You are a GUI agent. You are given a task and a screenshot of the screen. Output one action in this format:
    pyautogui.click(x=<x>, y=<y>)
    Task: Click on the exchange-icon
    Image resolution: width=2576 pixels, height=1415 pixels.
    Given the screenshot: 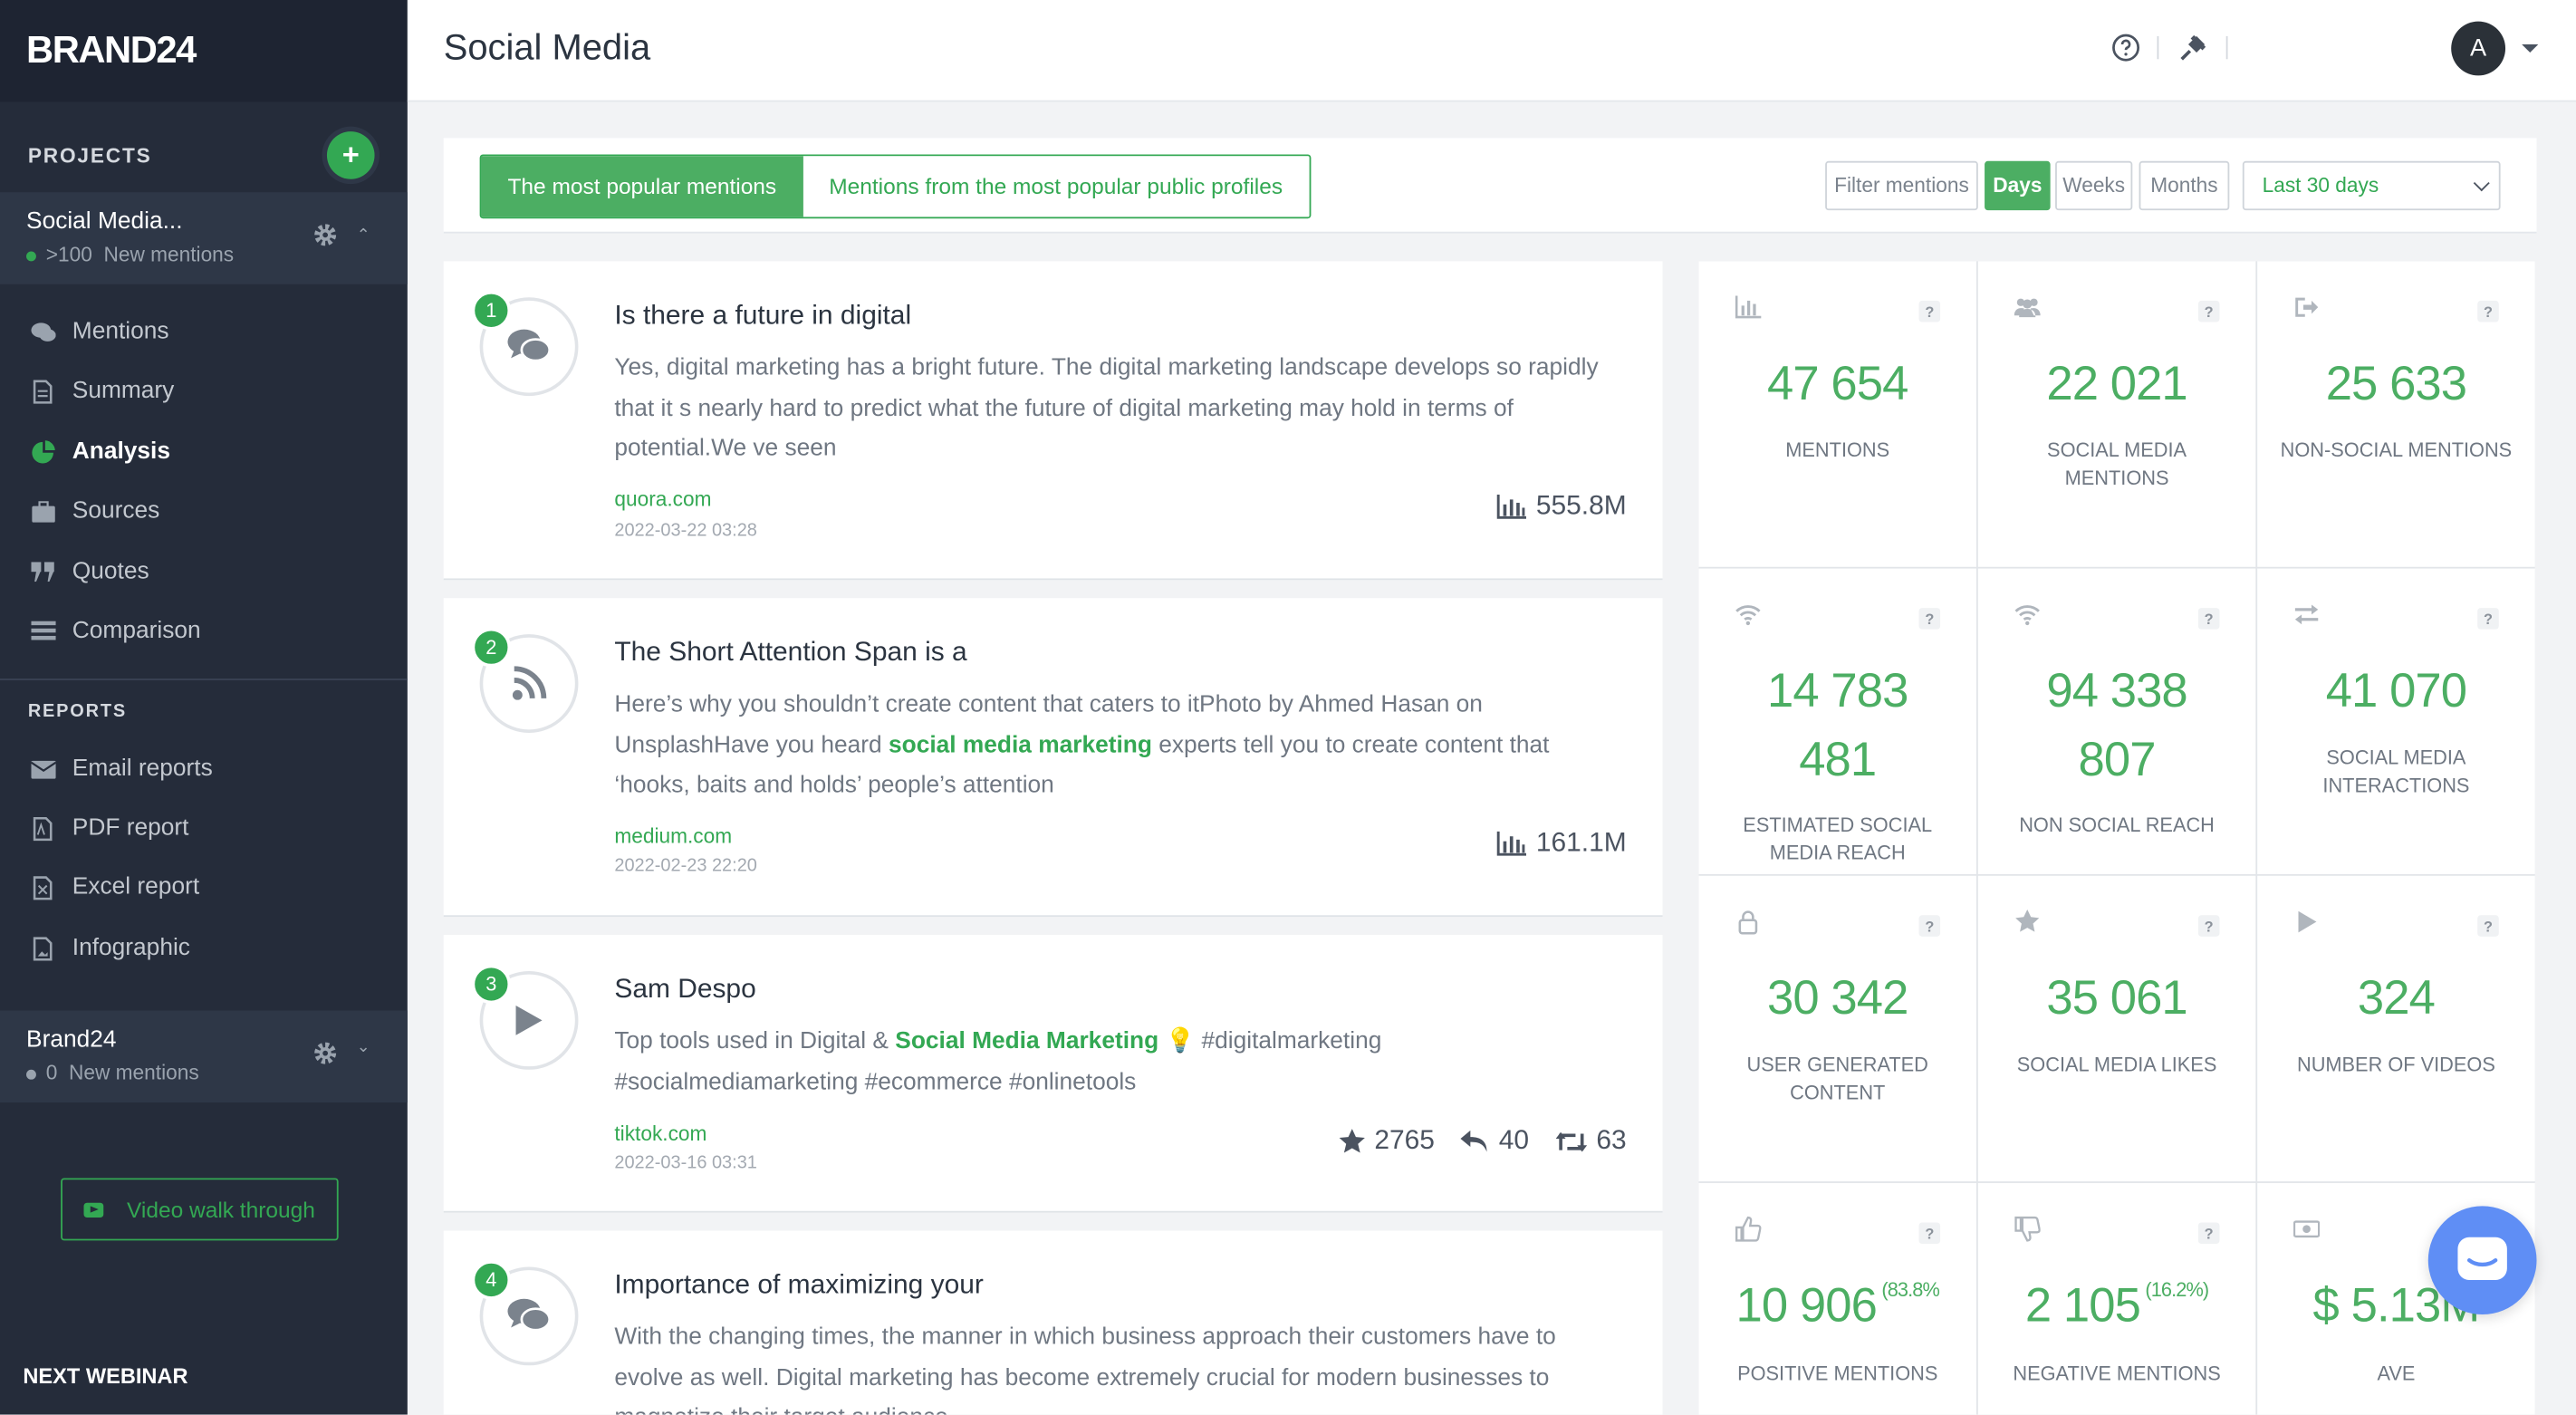 What is the action you would take?
    pyautogui.click(x=2306, y=615)
    